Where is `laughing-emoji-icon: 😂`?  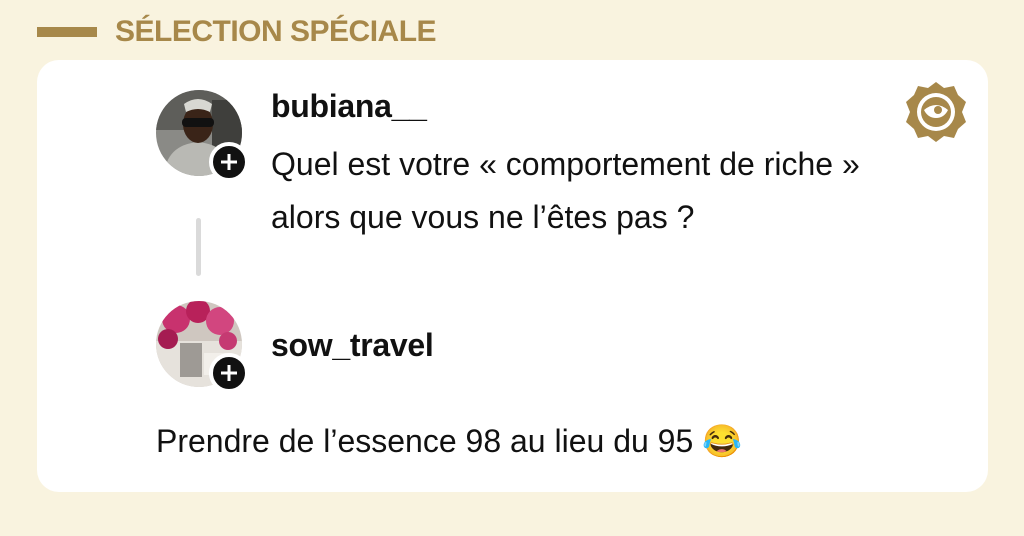
laughing-emoji-icon: 😂 is located at coordinates (722, 441).